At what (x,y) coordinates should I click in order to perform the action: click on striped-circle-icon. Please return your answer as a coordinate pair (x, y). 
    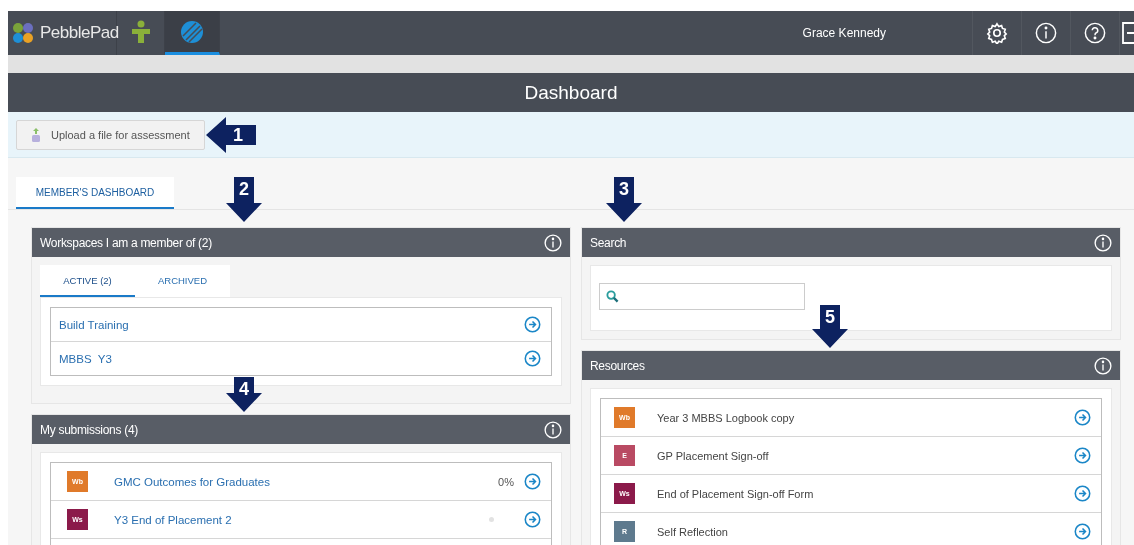
    Looking at the image, I should click on (192, 31).